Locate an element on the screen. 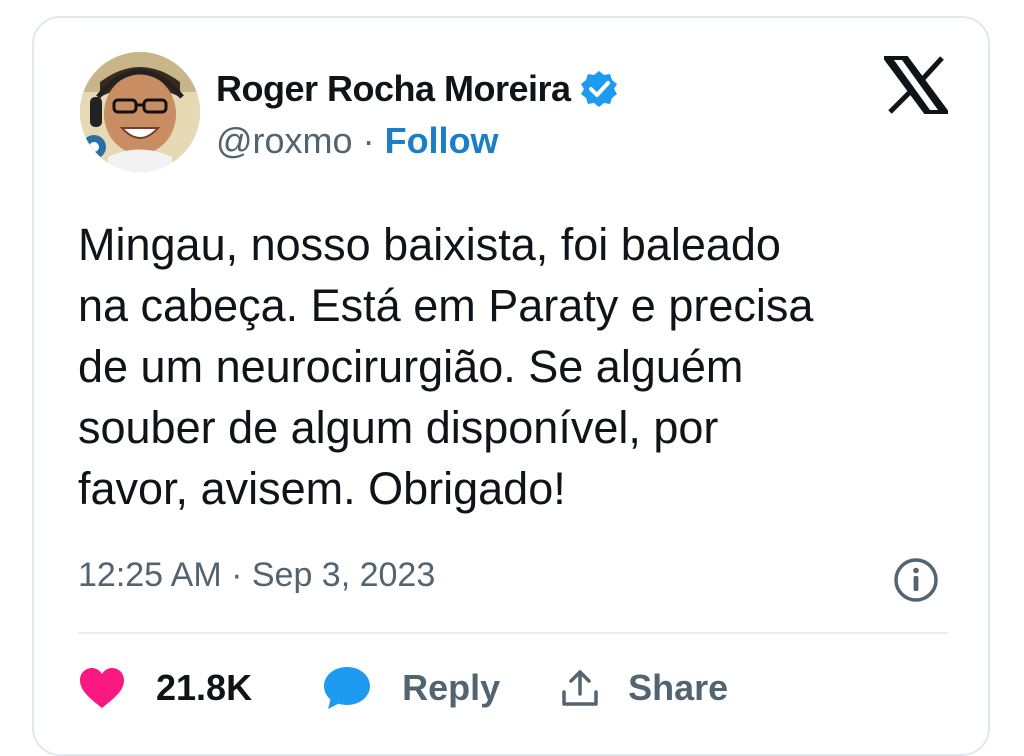  tweet-timestamp: 12:25 AM · Sep 3, 2023 is located at coordinates (256, 575).